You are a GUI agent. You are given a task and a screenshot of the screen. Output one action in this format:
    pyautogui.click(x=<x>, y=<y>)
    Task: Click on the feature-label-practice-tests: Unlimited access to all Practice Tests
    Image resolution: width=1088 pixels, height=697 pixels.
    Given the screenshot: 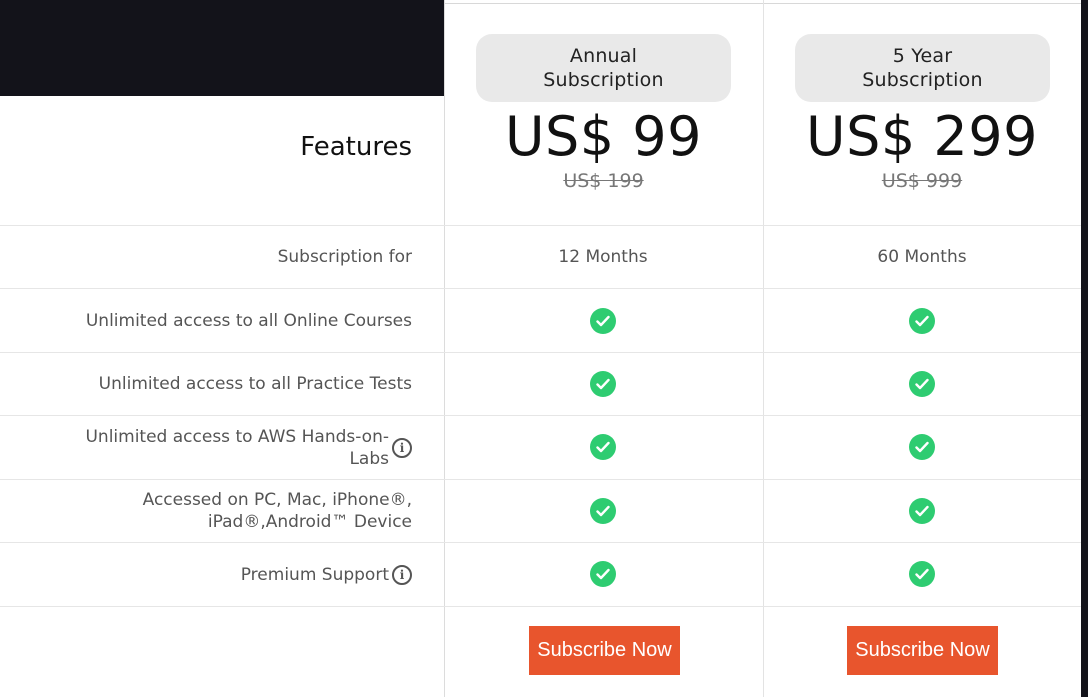 What is the action you would take?
    pyautogui.click(x=255, y=384)
    